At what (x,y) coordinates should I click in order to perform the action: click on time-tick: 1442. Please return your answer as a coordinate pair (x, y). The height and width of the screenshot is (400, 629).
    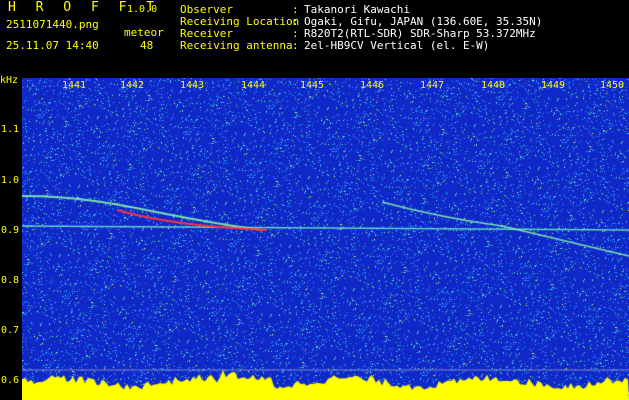
    Looking at the image, I should click on (132, 85).